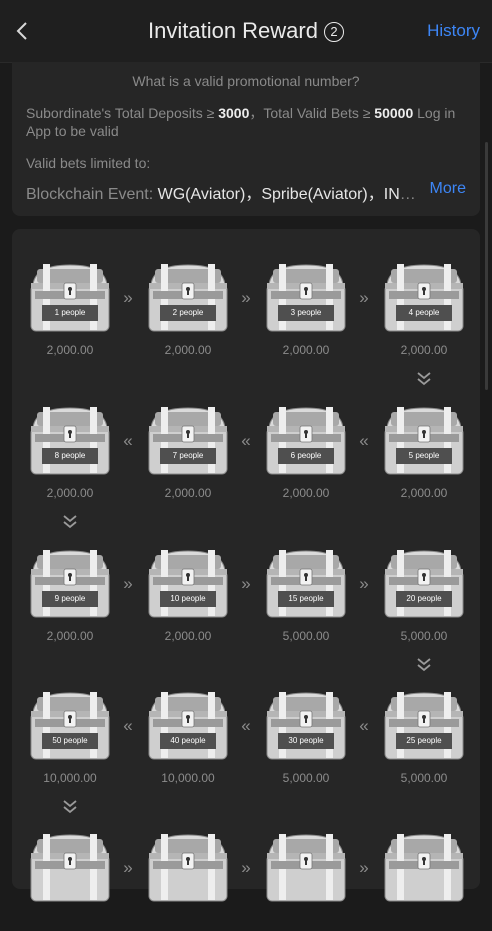 The width and height of the screenshot is (492, 931). I want to click on chest-people-label: 7 people, so click(188, 456).